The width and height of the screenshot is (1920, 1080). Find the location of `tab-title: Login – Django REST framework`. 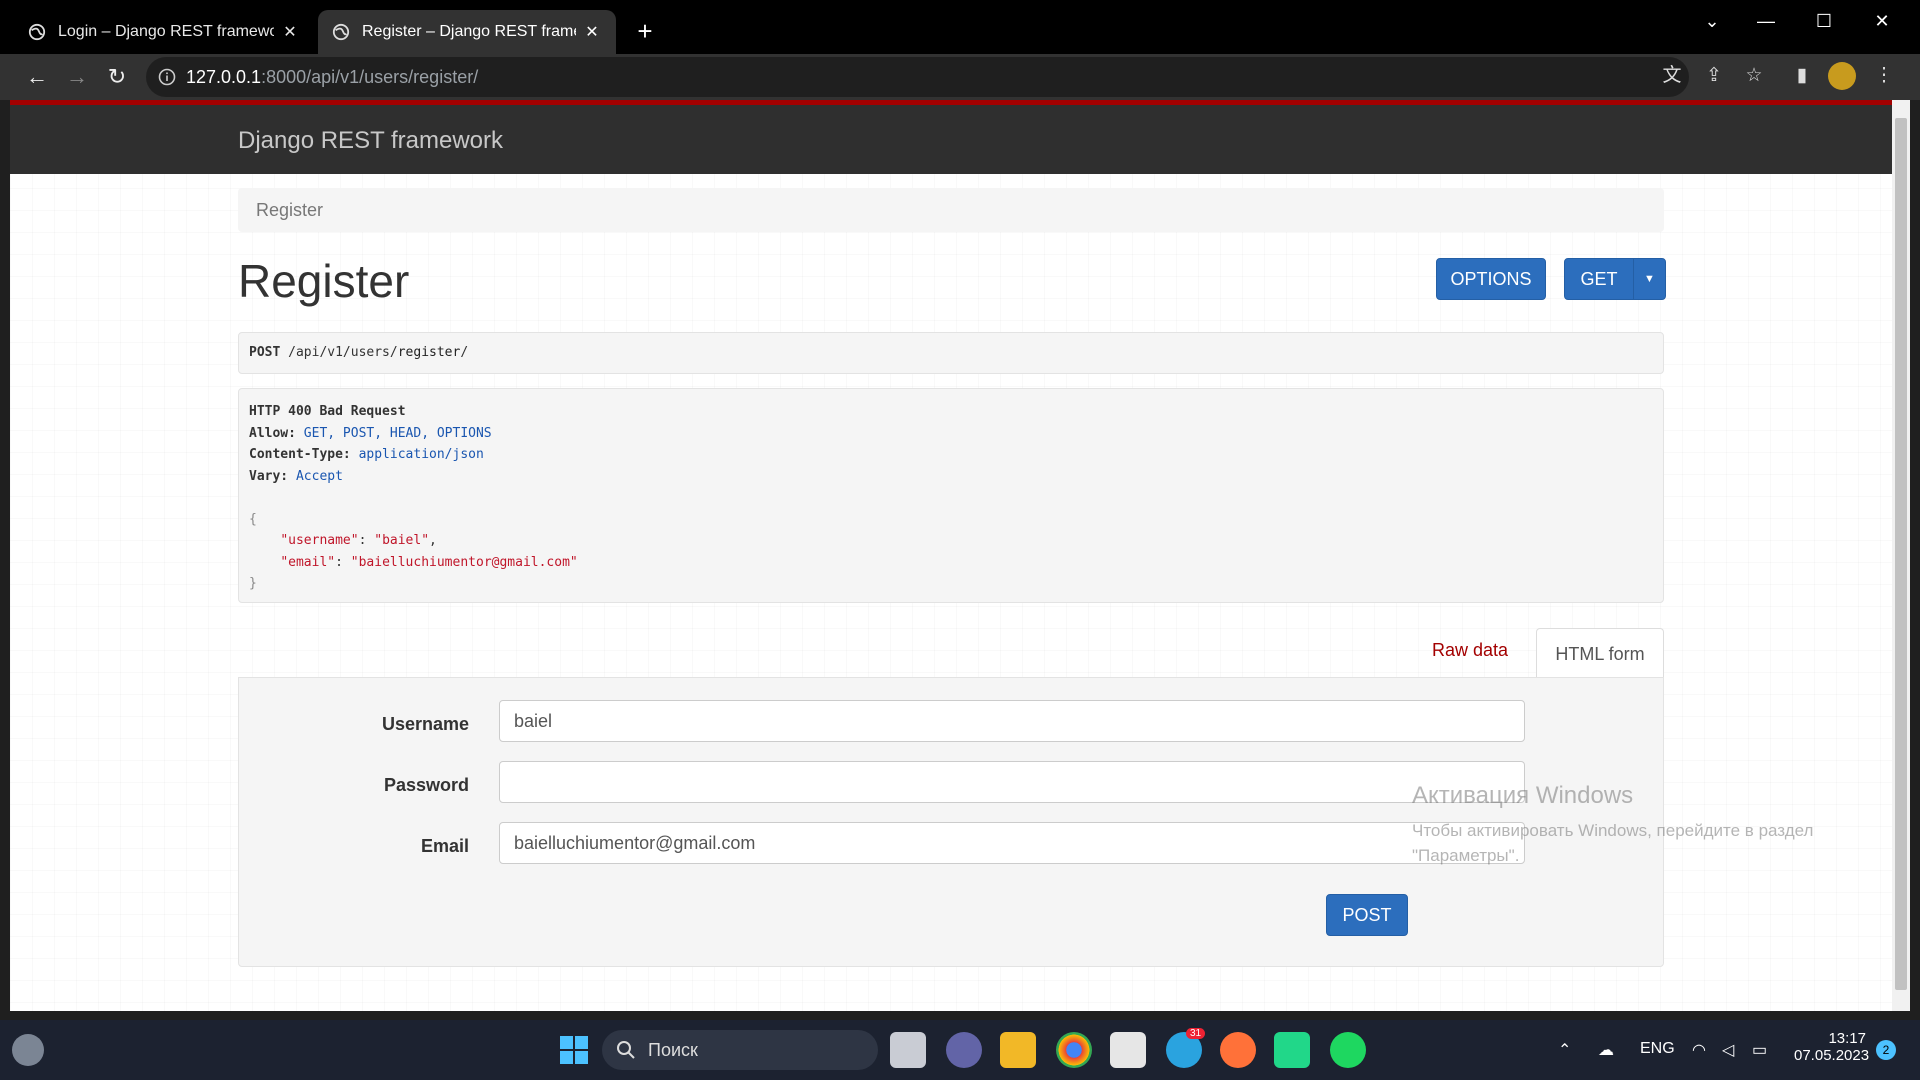

tab-title: Login – Django REST framework is located at coordinates (166, 31).